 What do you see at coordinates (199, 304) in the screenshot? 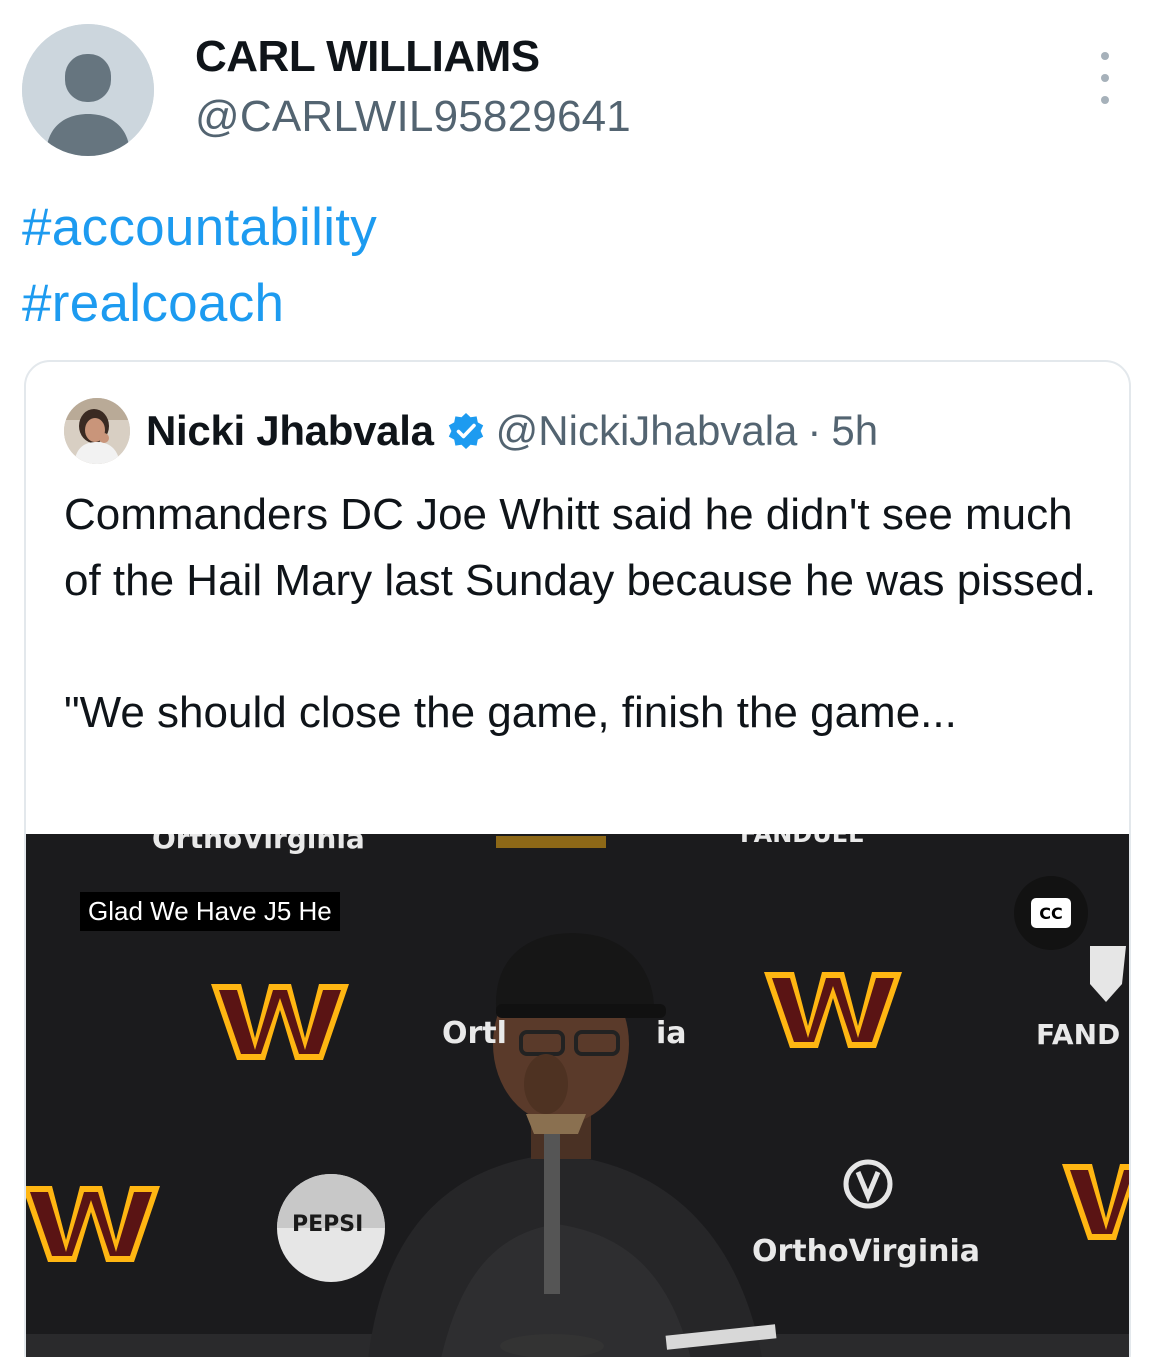
I see `hashtag-link: #realcoach` at bounding box center [199, 304].